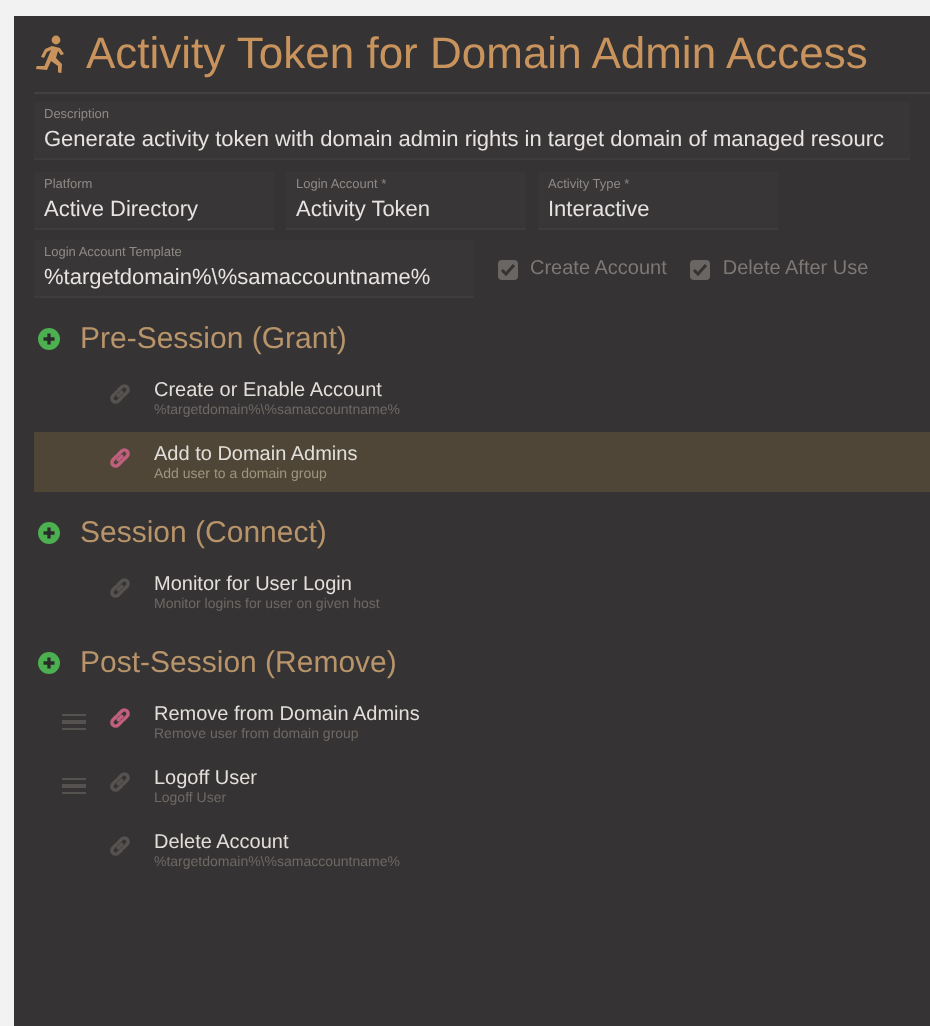  I want to click on section-heading: Pre-Session (Grant), so click(213, 339).